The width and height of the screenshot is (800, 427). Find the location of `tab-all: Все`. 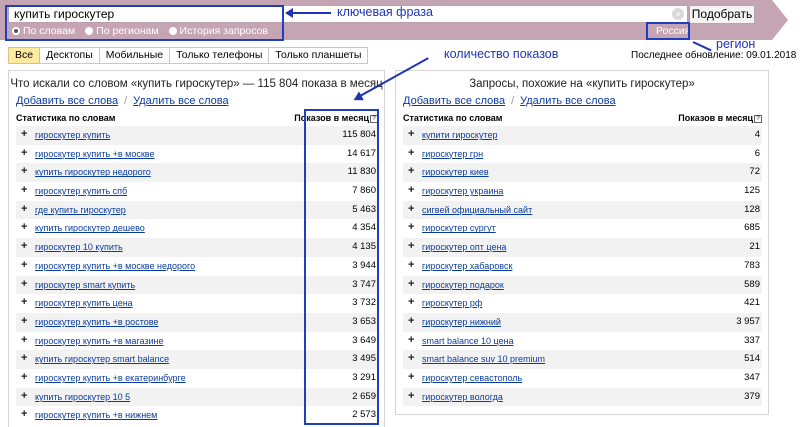

tab-all: Все is located at coordinates (24, 55).